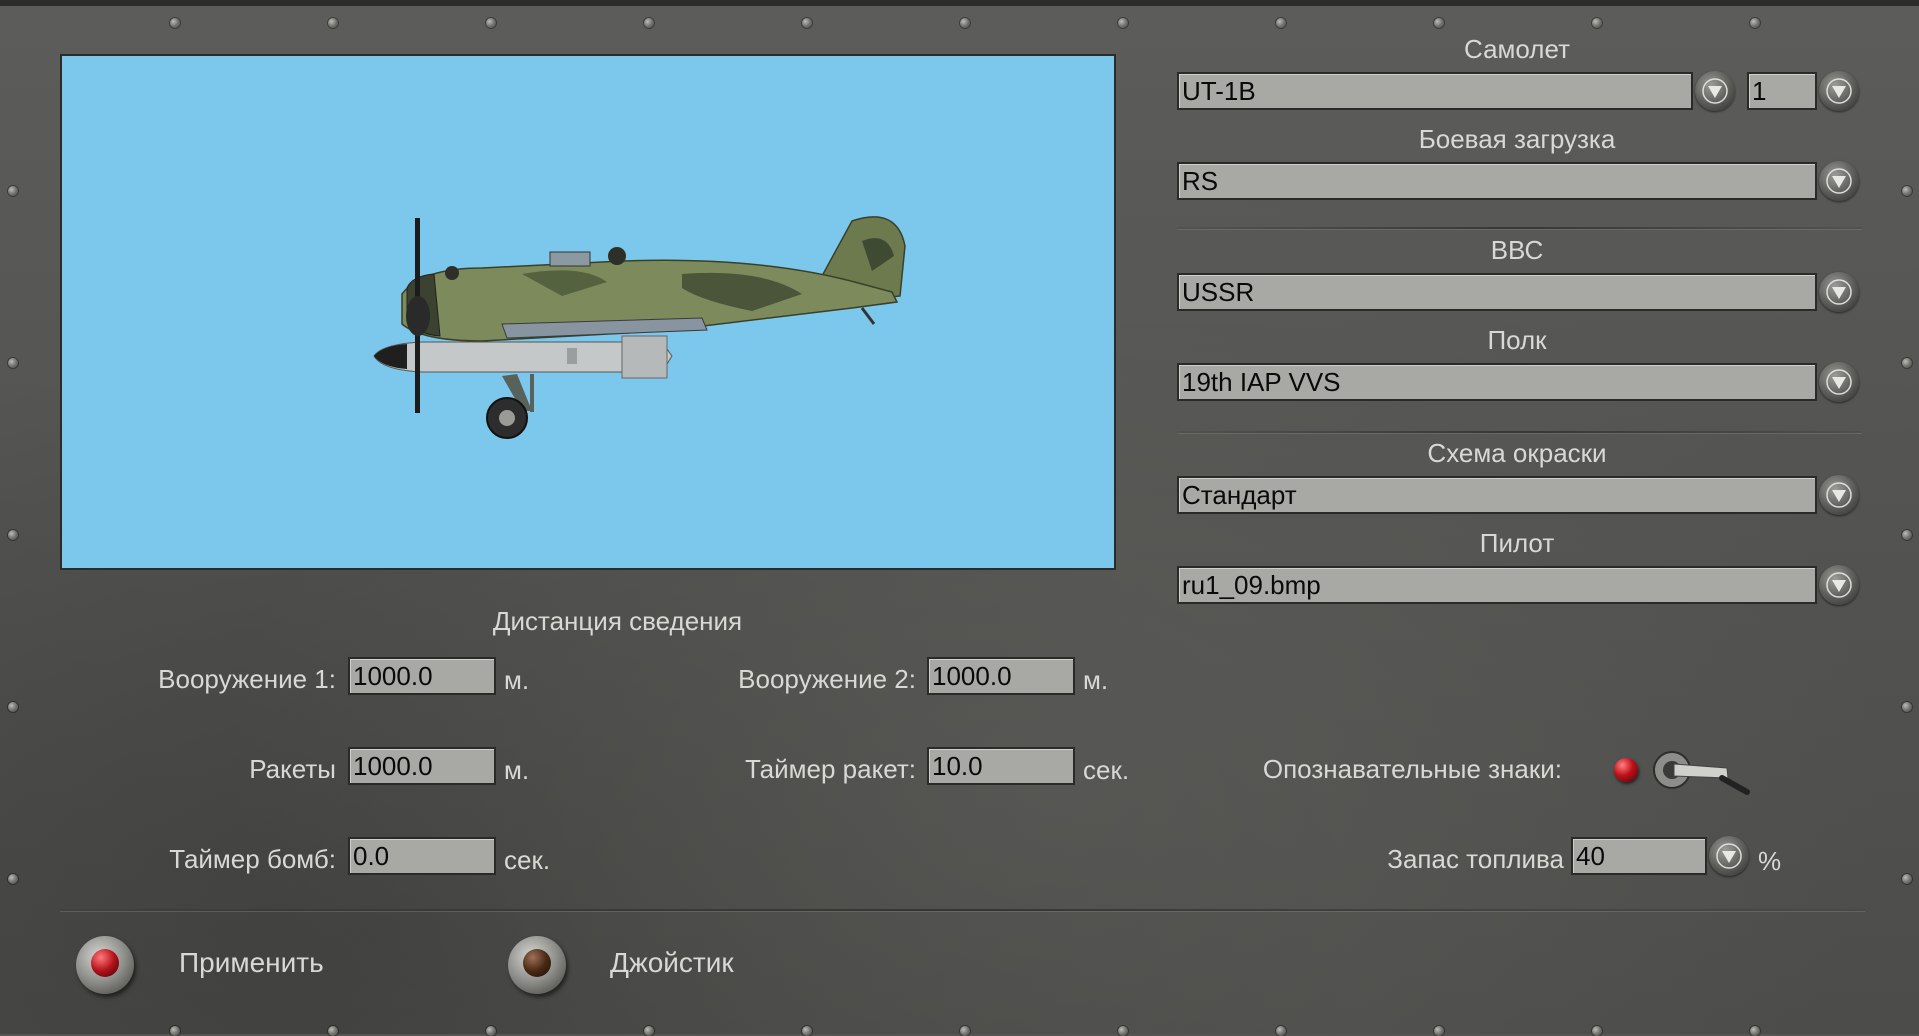 Image resolution: width=1919 pixels, height=1036 pixels. I want to click on rockets-input: 1000.0, so click(422, 766).